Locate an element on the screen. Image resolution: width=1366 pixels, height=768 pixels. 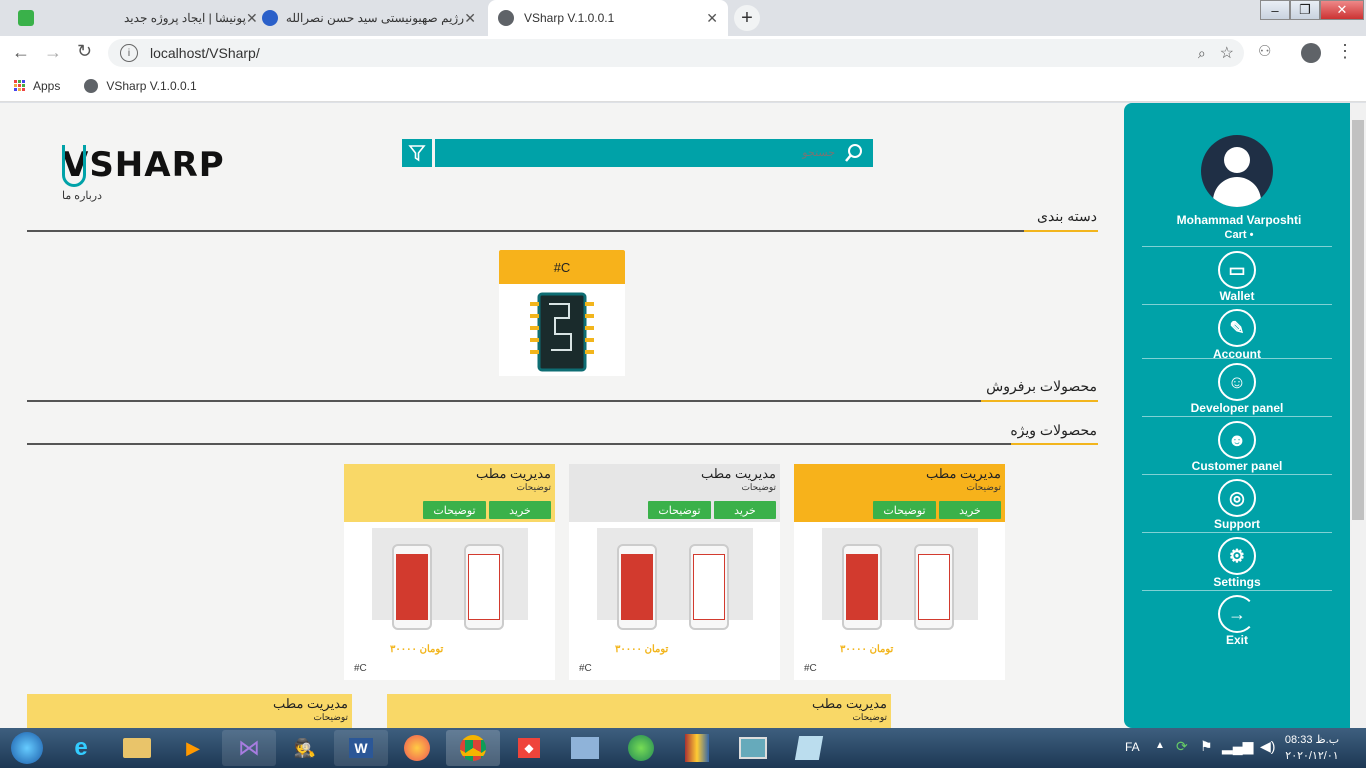
tray-expand-icon: ▲ is located at coordinates (1160, 745).